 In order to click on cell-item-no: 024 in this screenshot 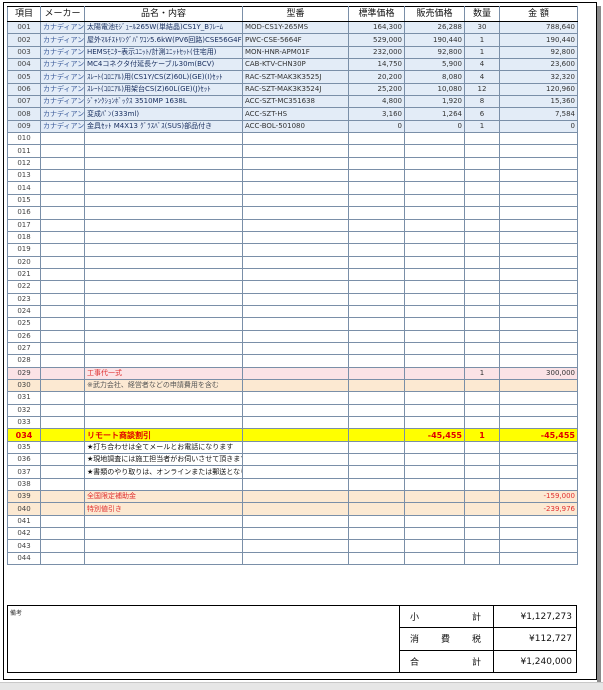, I will do `click(24, 311)`.